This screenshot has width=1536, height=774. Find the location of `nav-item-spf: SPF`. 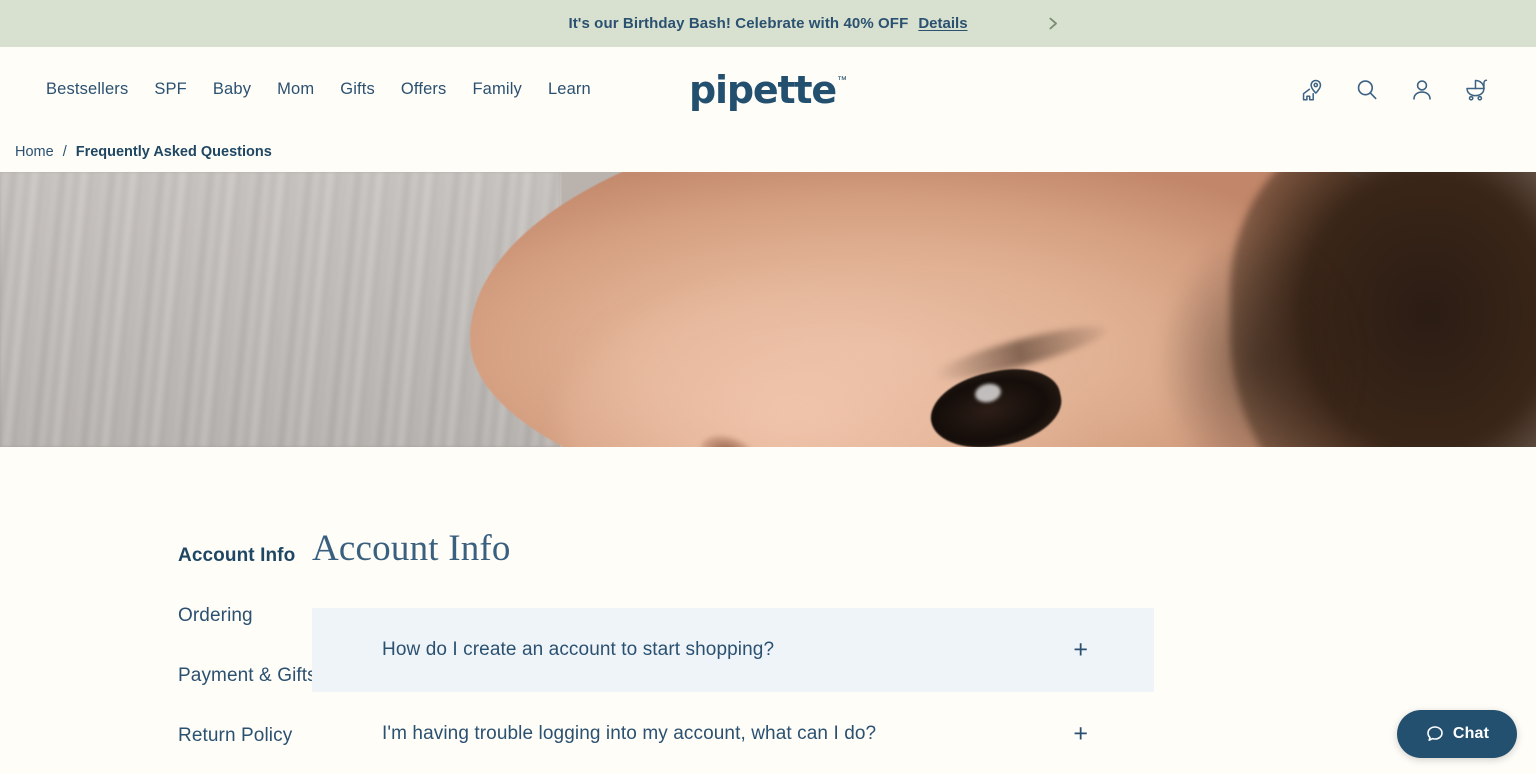

nav-item-spf: SPF is located at coordinates (170, 89).